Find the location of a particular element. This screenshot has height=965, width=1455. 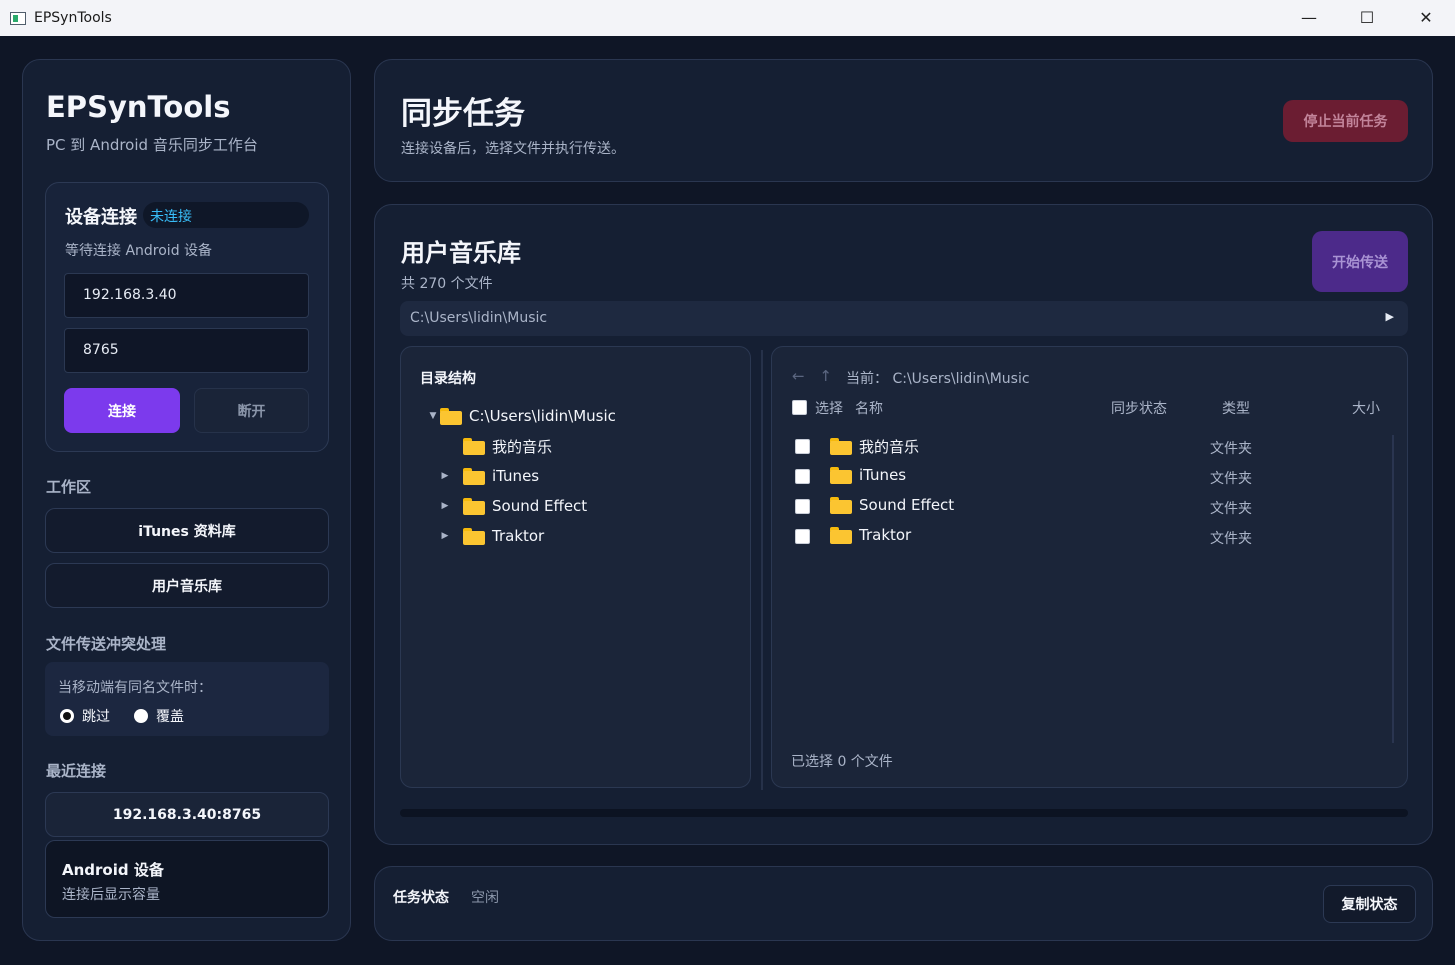

transfer-progress-bar is located at coordinates (904, 813).